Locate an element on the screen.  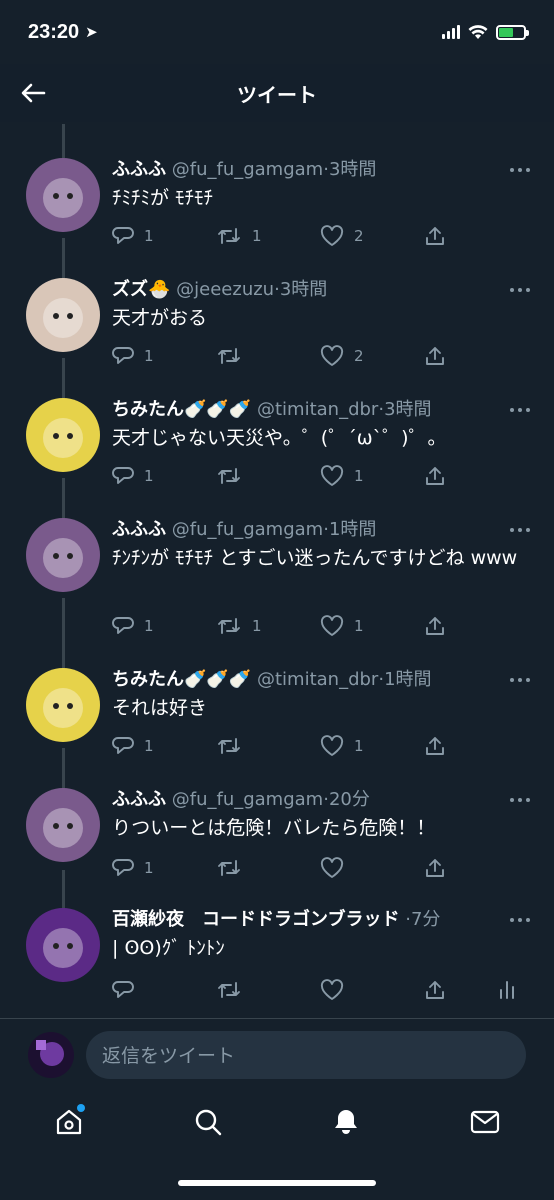
tab-bar is located at coordinates (277, 1122).